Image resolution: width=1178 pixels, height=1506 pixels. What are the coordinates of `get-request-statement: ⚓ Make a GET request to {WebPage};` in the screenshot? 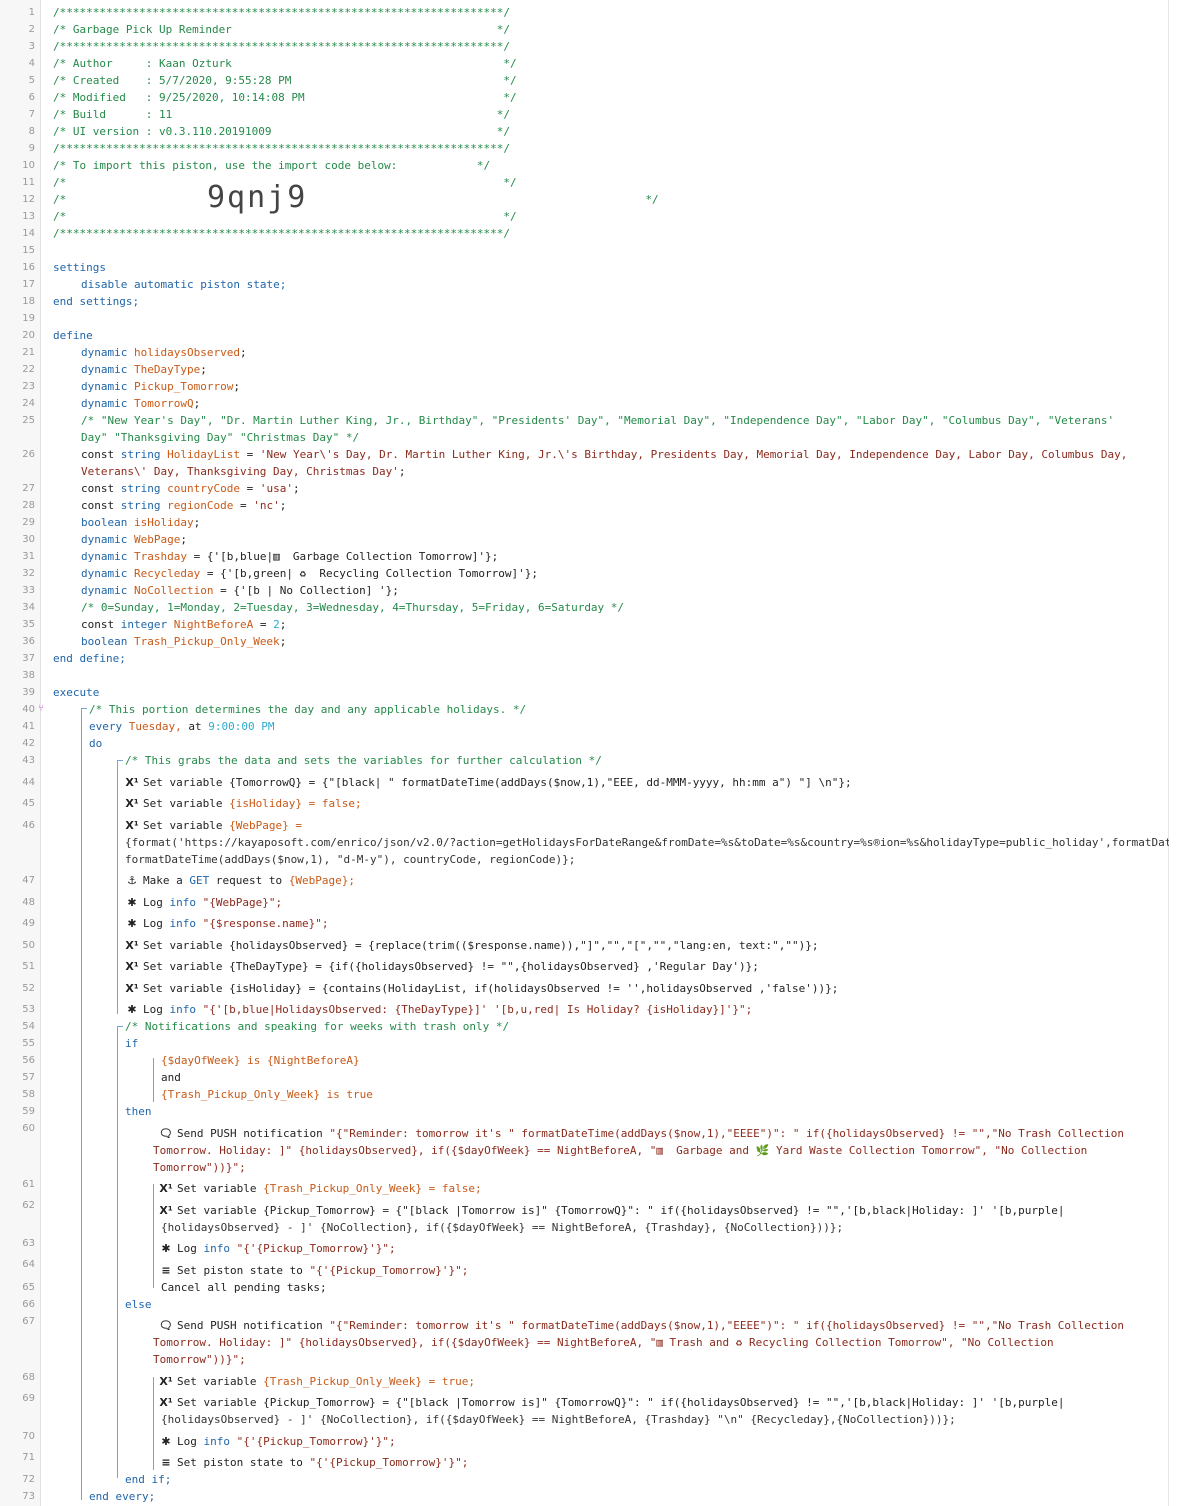 It's located at (240, 880).